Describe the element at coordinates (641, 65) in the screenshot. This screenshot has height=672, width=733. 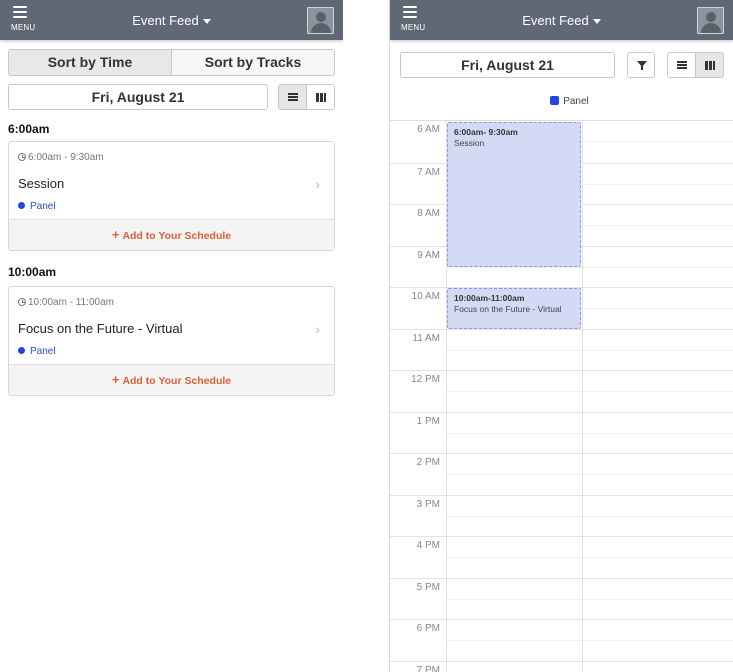
I see `filter-button` at that location.